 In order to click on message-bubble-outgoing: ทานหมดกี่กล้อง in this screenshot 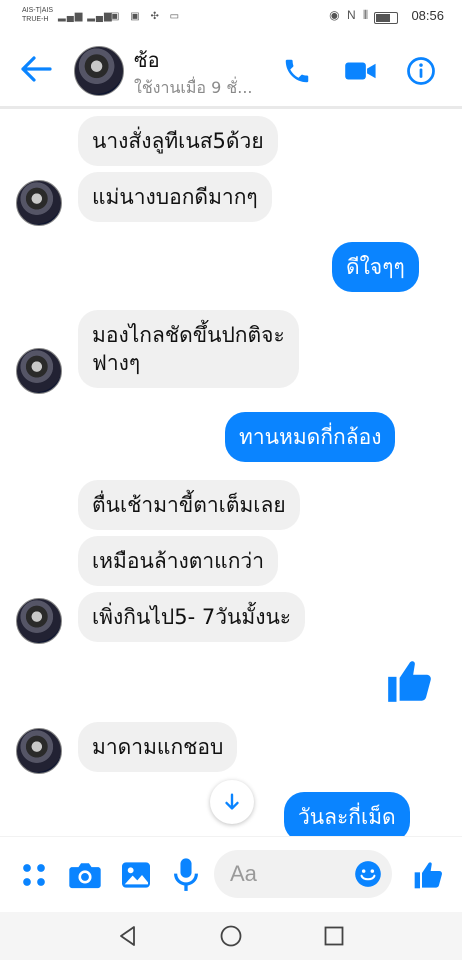, I will do `click(310, 437)`.